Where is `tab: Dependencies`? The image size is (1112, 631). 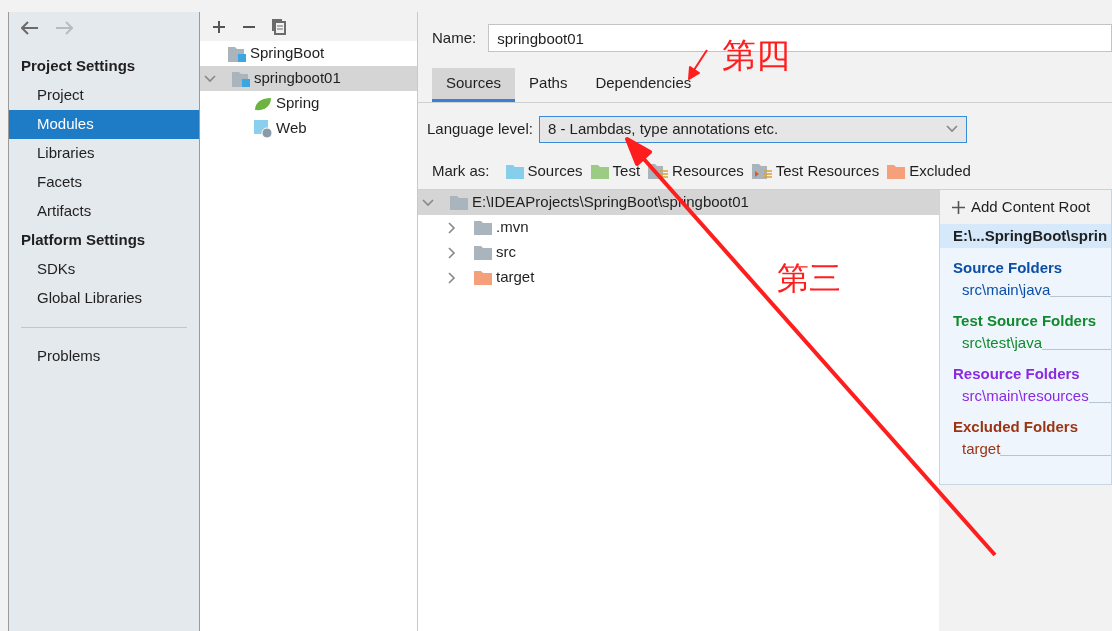
tab: Dependencies is located at coordinates (643, 85).